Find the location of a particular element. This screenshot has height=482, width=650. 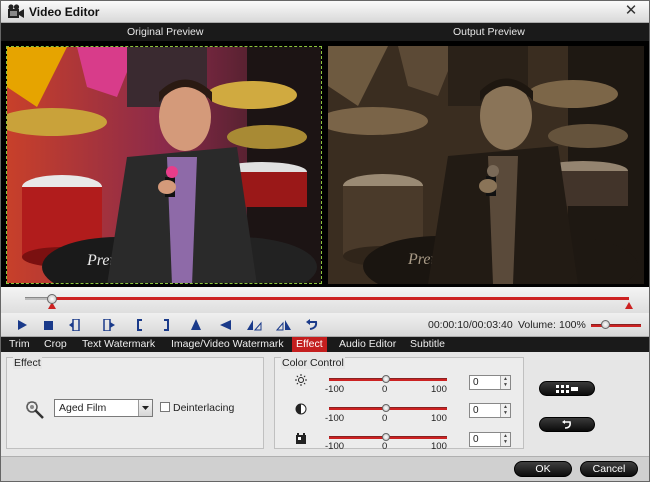

tab-effect: Effect is located at coordinates (309, 344).